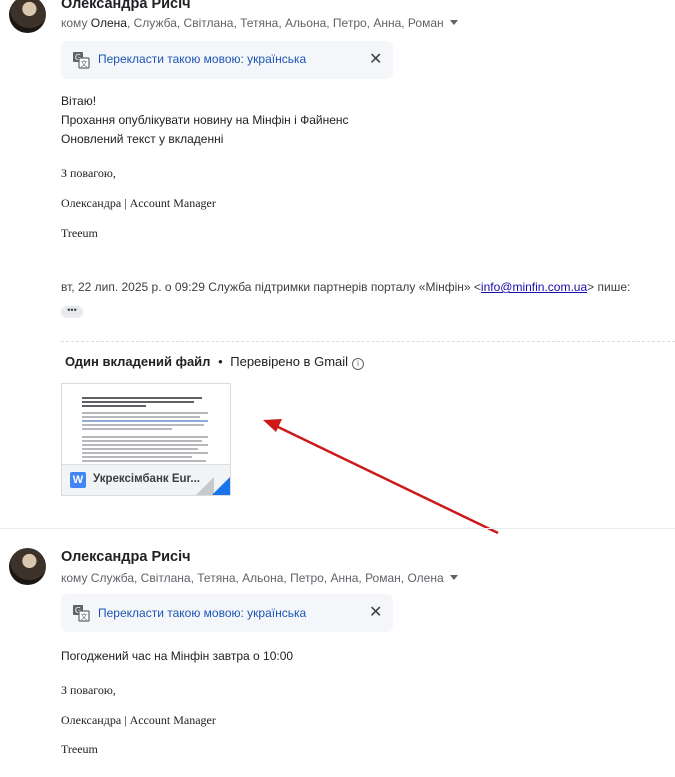 The width and height of the screenshot is (675, 777). I want to click on recipients-prefix-2: кому, so click(76, 578).